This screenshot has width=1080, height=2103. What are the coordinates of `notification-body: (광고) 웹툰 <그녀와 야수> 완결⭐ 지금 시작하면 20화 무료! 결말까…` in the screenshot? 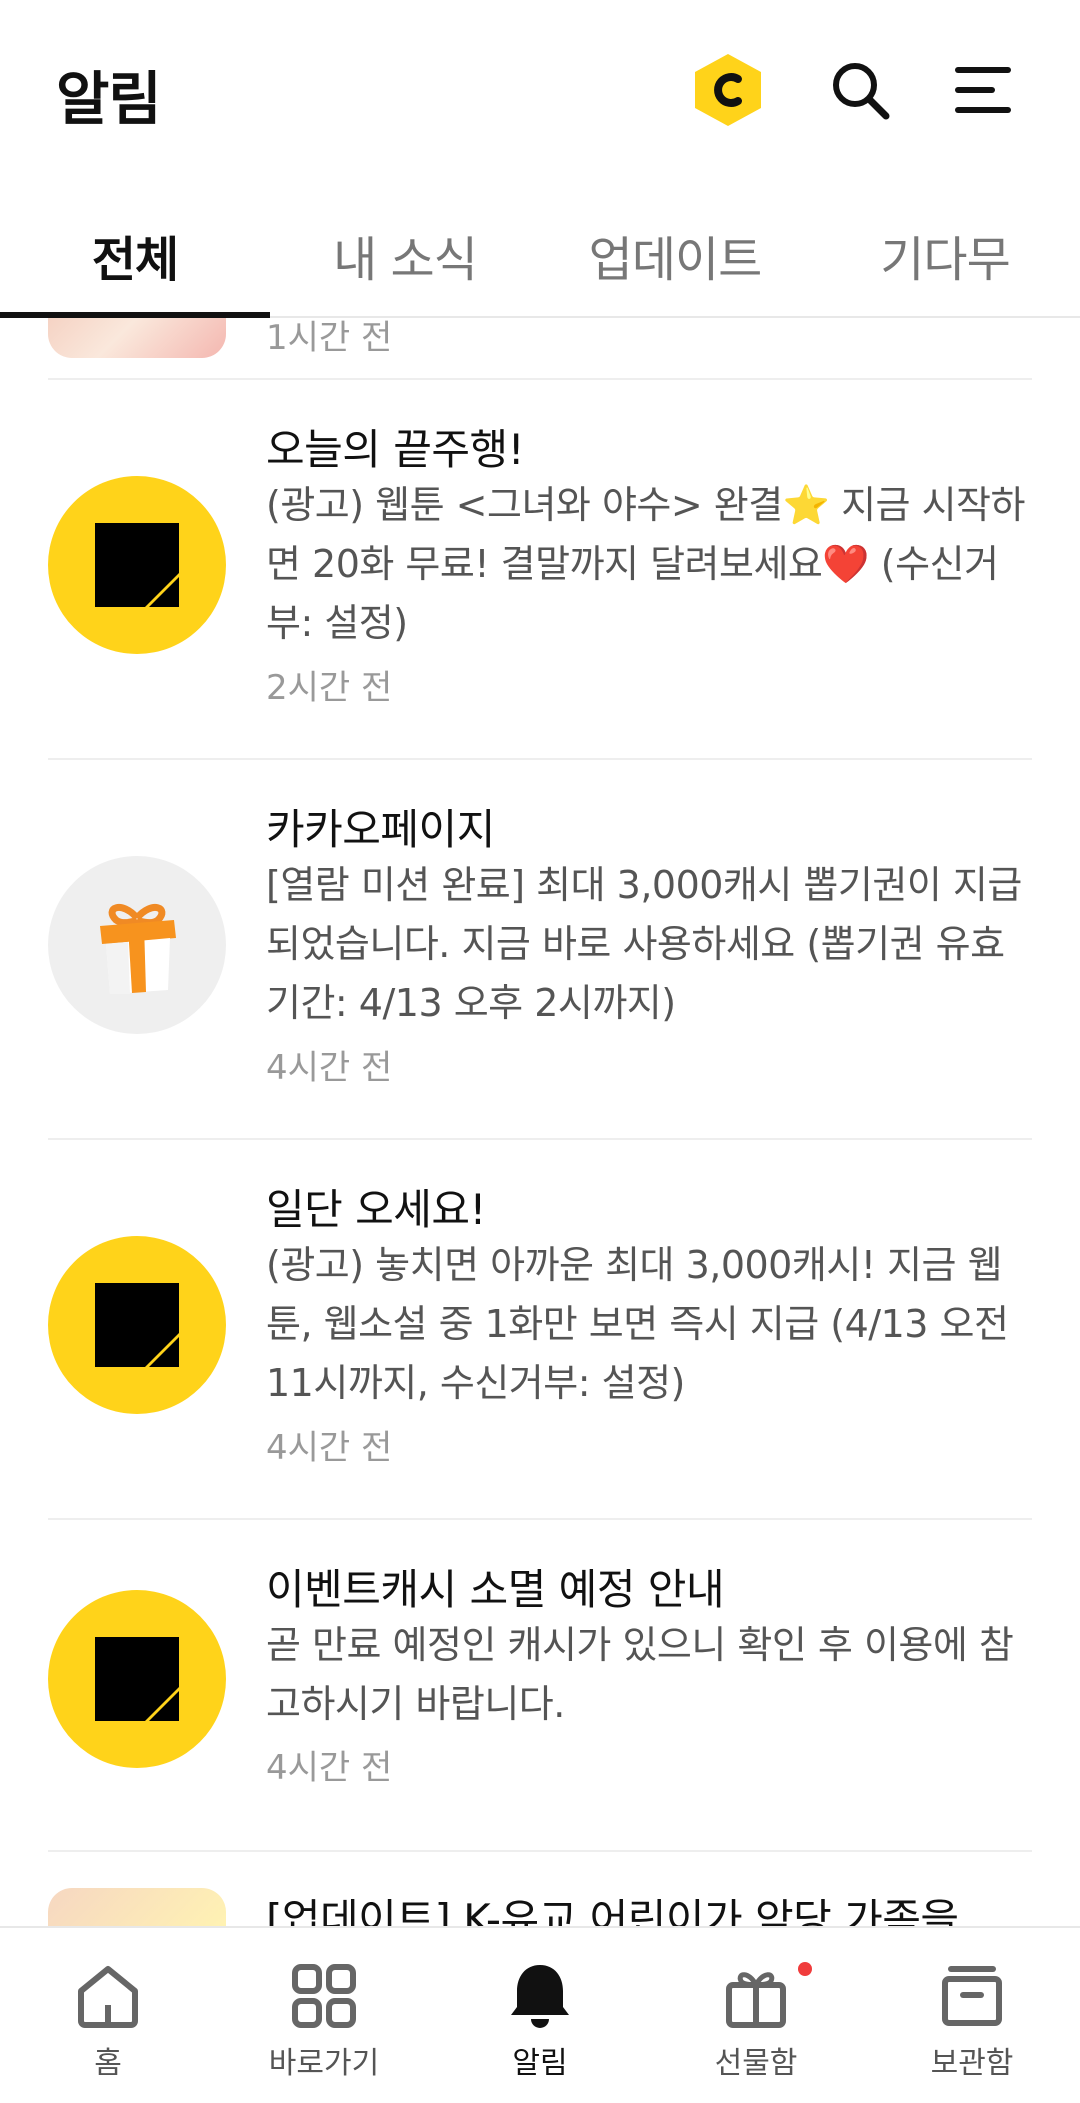 It's located at (645, 564).